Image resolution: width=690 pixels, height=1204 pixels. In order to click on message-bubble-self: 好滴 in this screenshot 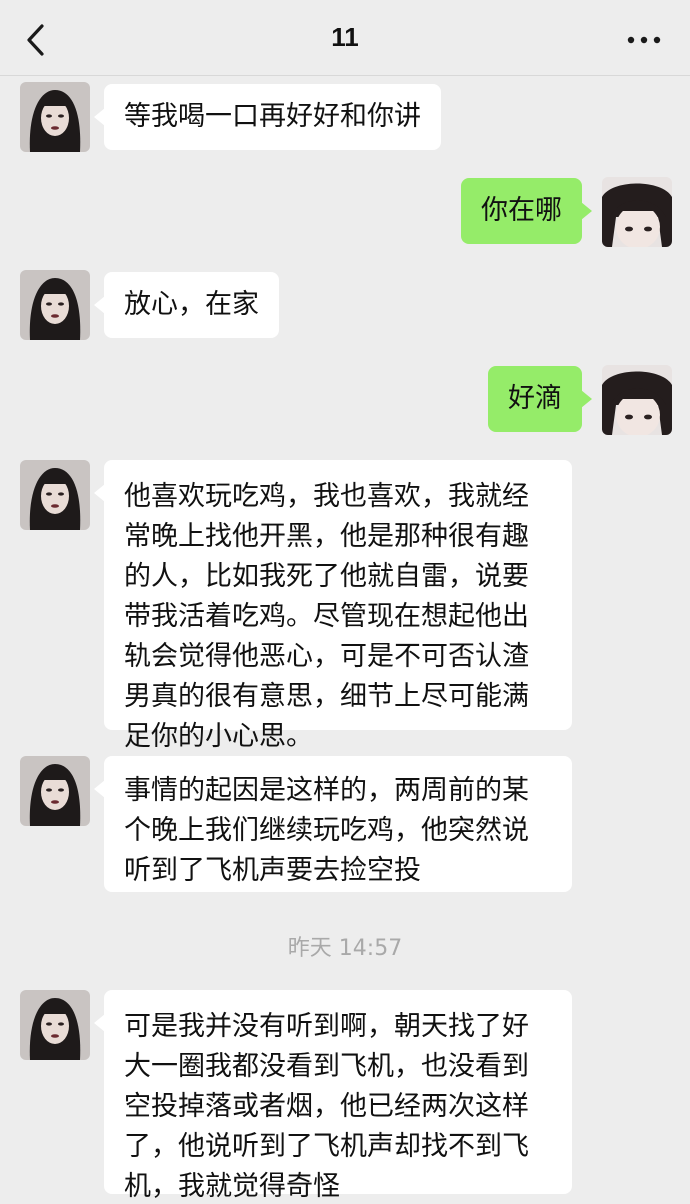, I will do `click(540, 399)`.